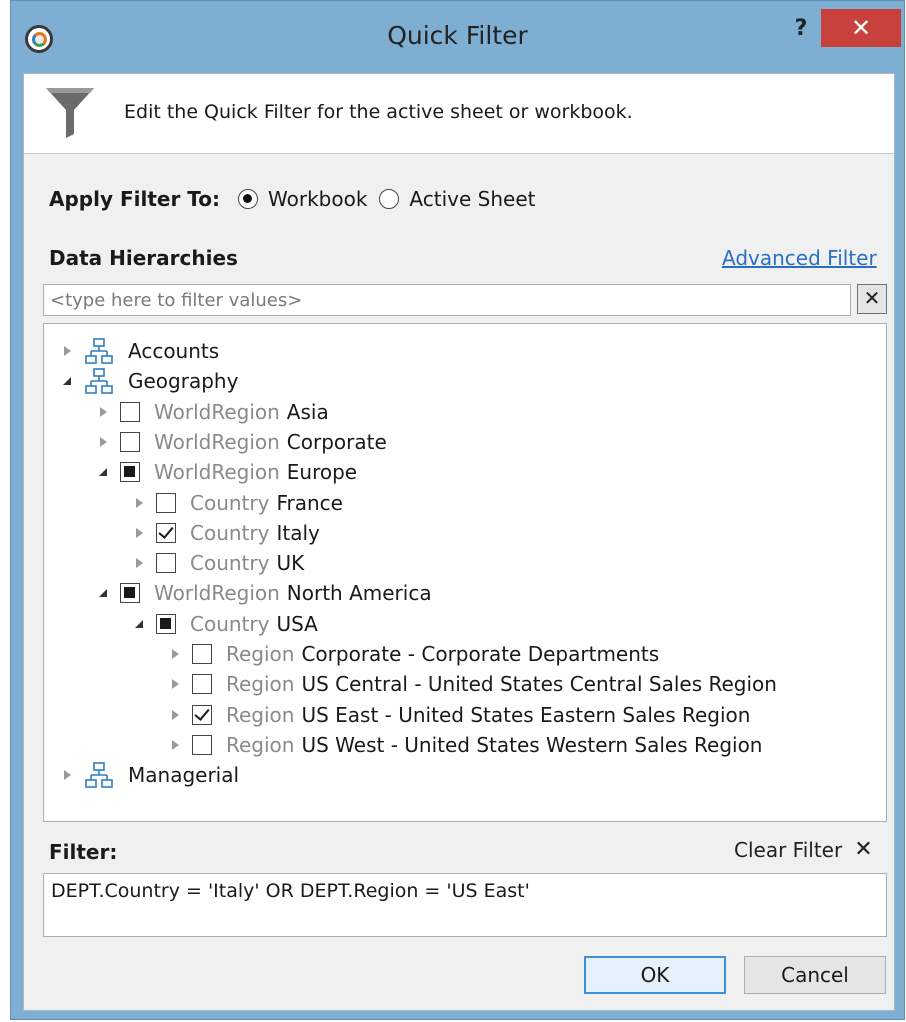 This screenshot has width=906, height=1022. I want to click on tree-hierarchy-geography: Geography, so click(149, 381).